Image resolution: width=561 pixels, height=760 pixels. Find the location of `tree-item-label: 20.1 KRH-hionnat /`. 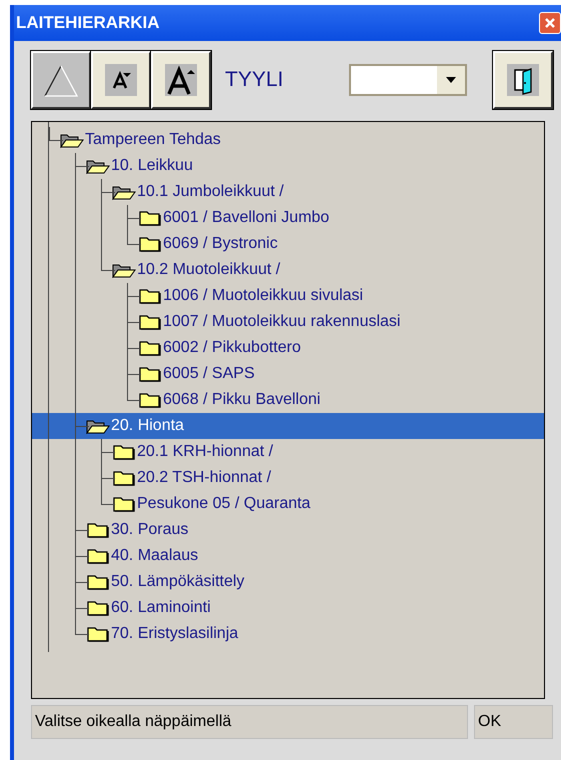

tree-item-label: 20.1 KRH-hionnat / is located at coordinates (205, 452).